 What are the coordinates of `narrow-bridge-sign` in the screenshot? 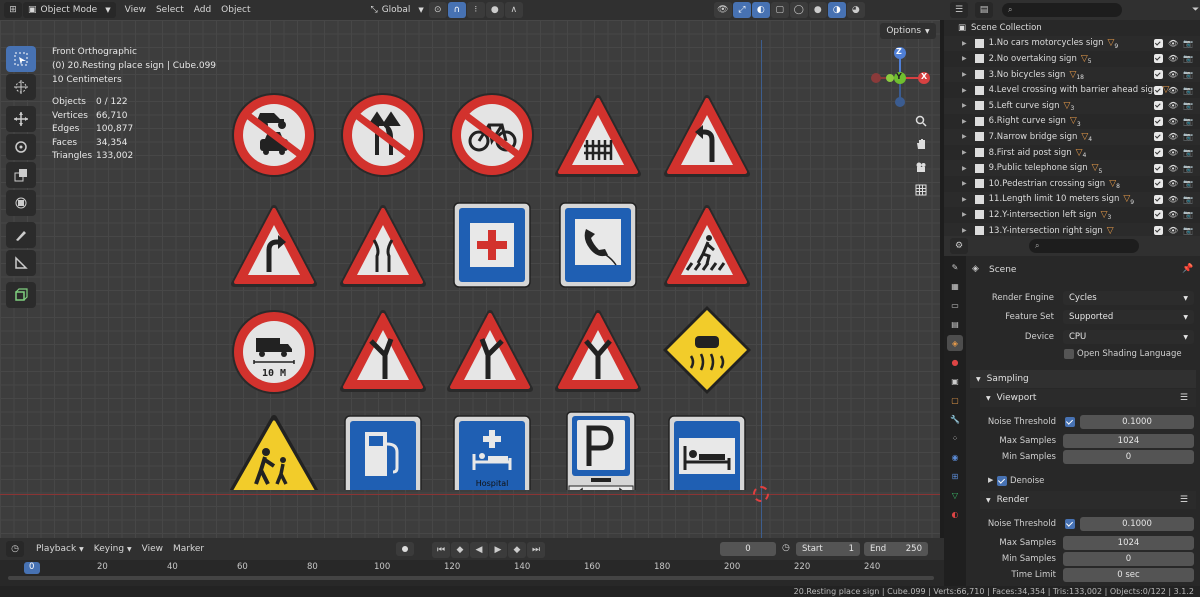 It's located at (383, 246).